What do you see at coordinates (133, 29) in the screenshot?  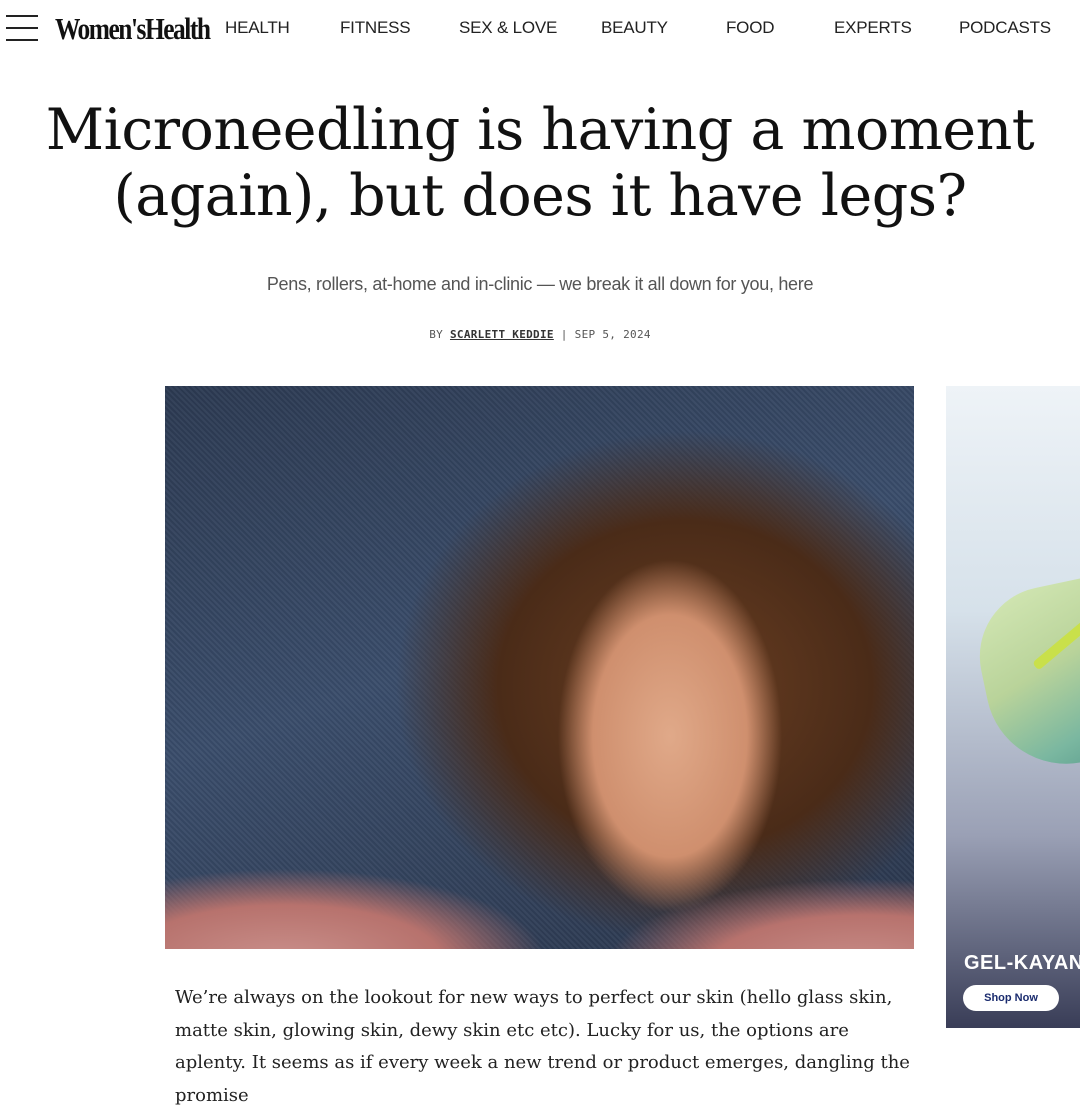 I see `site-logo: Women'sHealth` at bounding box center [133, 29].